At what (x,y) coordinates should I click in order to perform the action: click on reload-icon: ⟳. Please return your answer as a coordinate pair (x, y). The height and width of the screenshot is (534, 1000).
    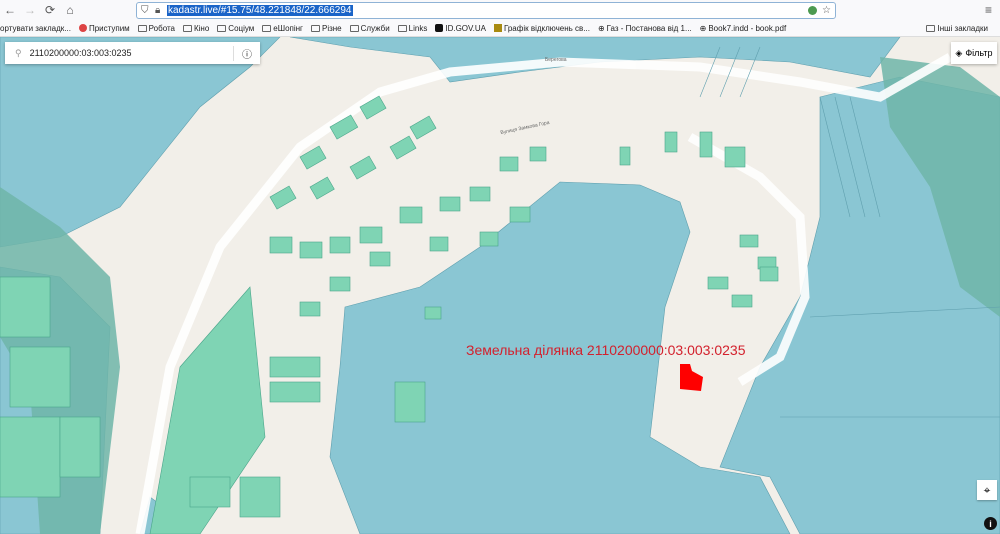
    Looking at the image, I should click on (50, 10).